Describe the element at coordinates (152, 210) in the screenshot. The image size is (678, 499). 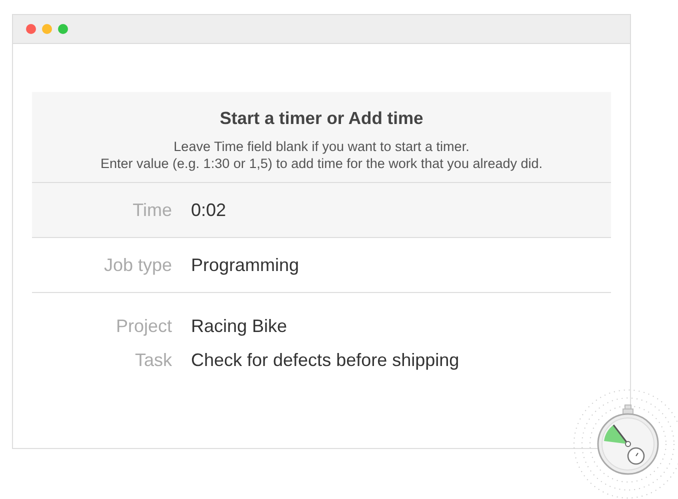
I see `field-label: Time` at that location.